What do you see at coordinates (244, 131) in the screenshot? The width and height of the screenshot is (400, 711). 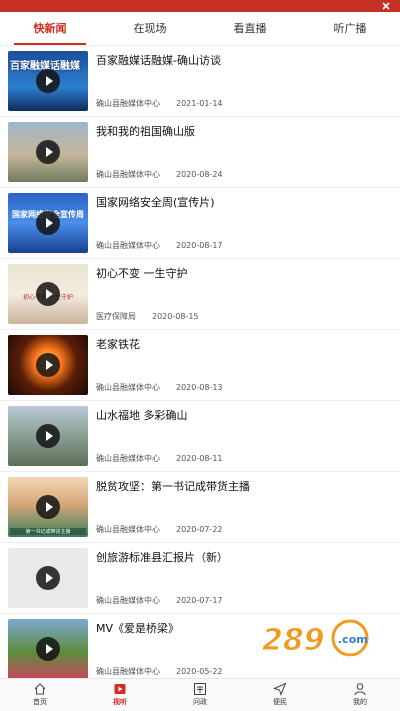 I see `item-title: 我和我的祖国确山版` at bounding box center [244, 131].